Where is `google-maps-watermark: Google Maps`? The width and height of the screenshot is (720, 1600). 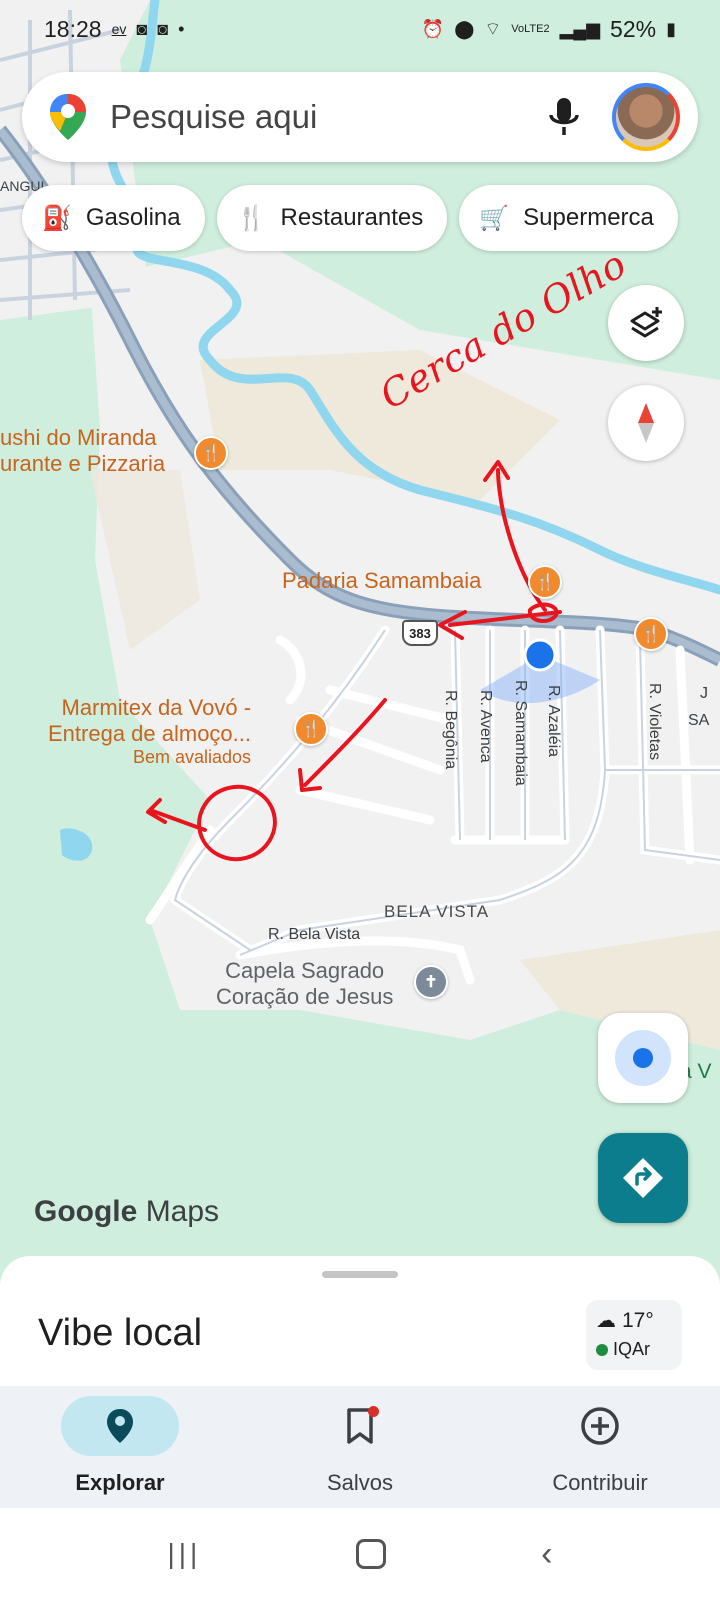 google-maps-watermark: Google Maps is located at coordinates (127, 1211).